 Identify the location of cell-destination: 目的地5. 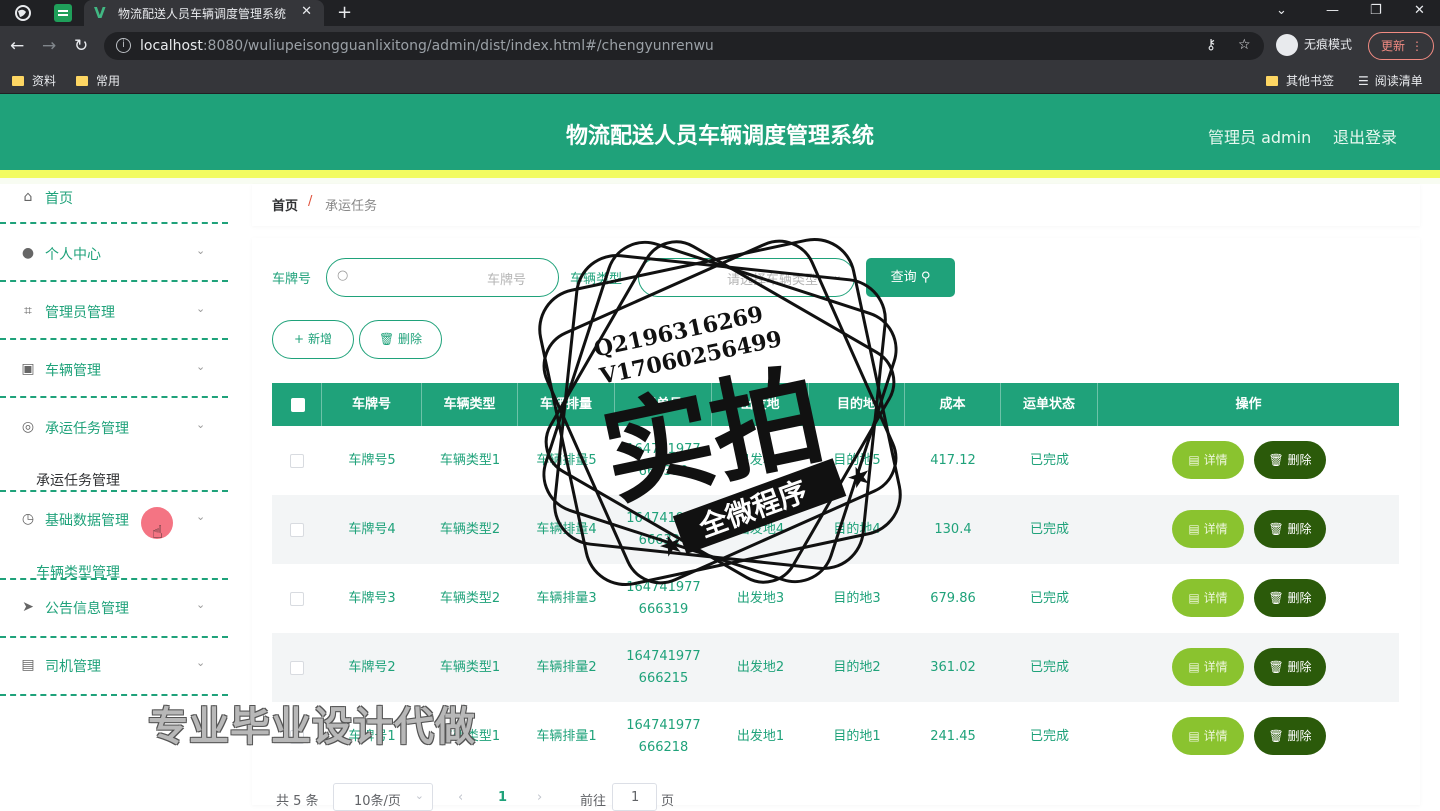
(857, 460).